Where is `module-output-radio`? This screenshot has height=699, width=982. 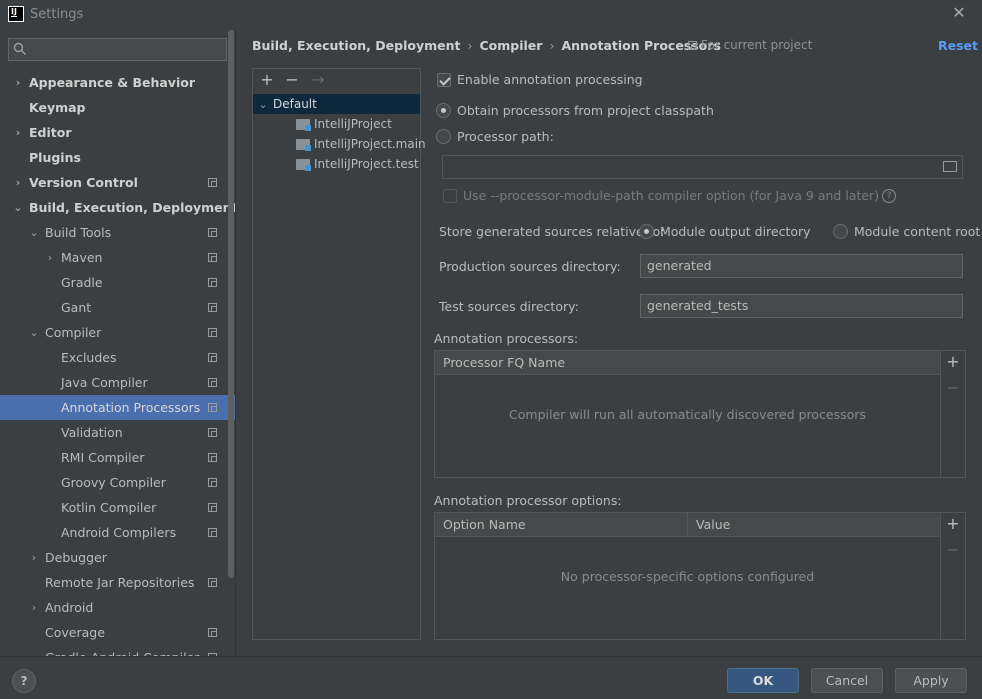
module-output-radio is located at coordinates (646, 231).